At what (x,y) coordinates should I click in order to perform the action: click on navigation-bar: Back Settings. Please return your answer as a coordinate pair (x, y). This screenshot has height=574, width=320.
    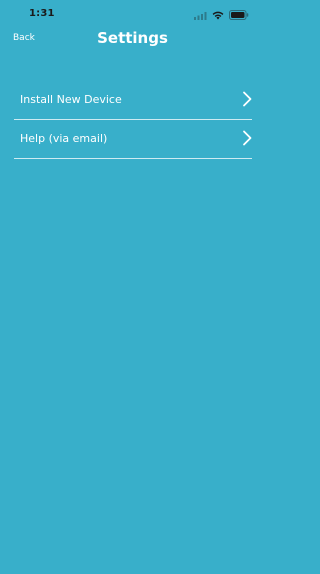
    Looking at the image, I should click on (132, 40).